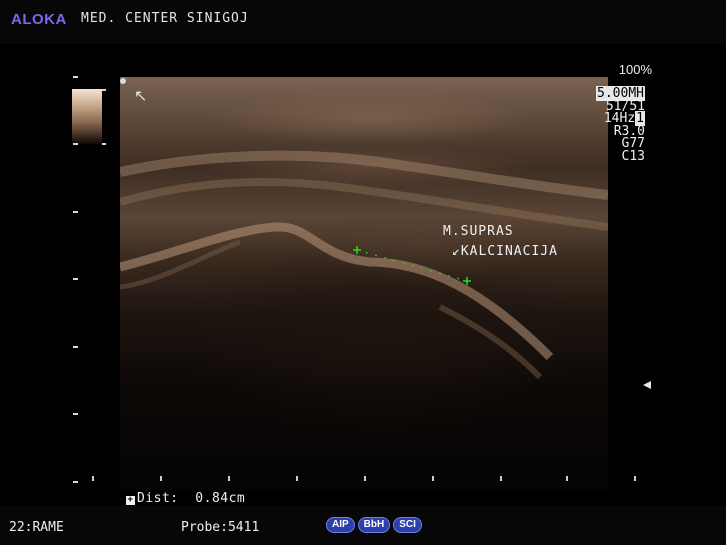 This screenshot has width=726, height=545. Describe the element at coordinates (407, 525) in the screenshot. I see `mode-pill-sci: SCI` at that location.